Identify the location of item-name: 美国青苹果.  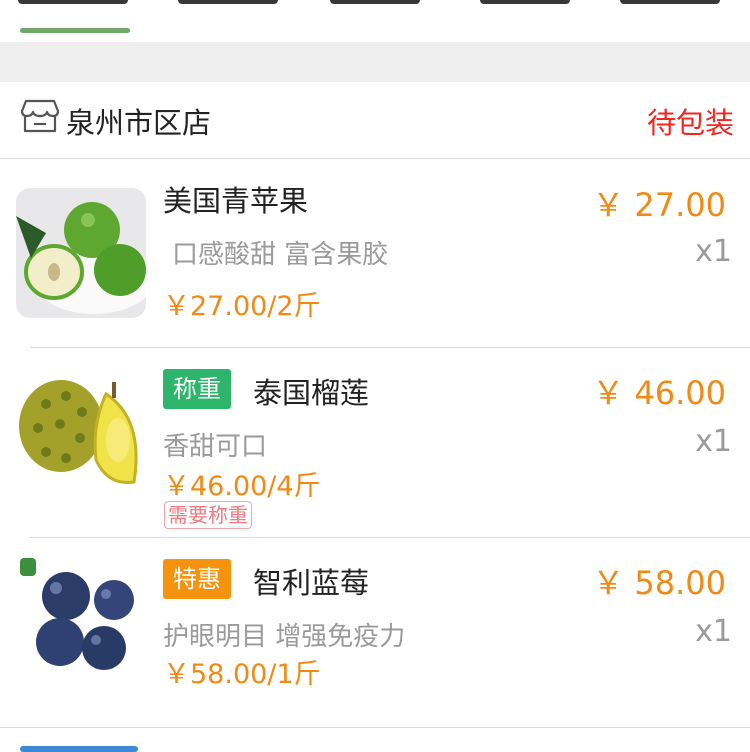
(236, 201).